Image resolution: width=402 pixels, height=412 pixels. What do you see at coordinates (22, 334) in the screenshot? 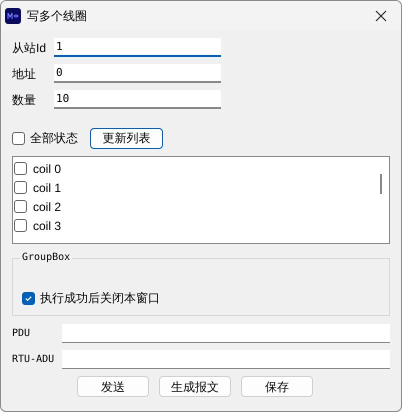
I see `field-label: PDU` at bounding box center [22, 334].